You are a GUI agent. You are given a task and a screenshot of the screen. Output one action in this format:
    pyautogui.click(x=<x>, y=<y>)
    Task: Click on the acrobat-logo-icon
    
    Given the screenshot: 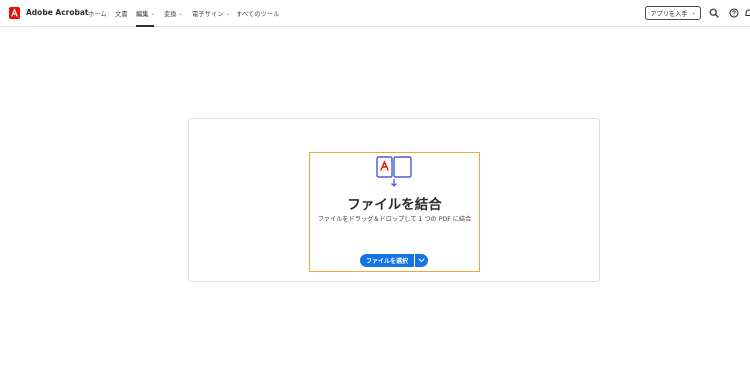 What is the action you would take?
    pyautogui.click(x=14, y=12)
    